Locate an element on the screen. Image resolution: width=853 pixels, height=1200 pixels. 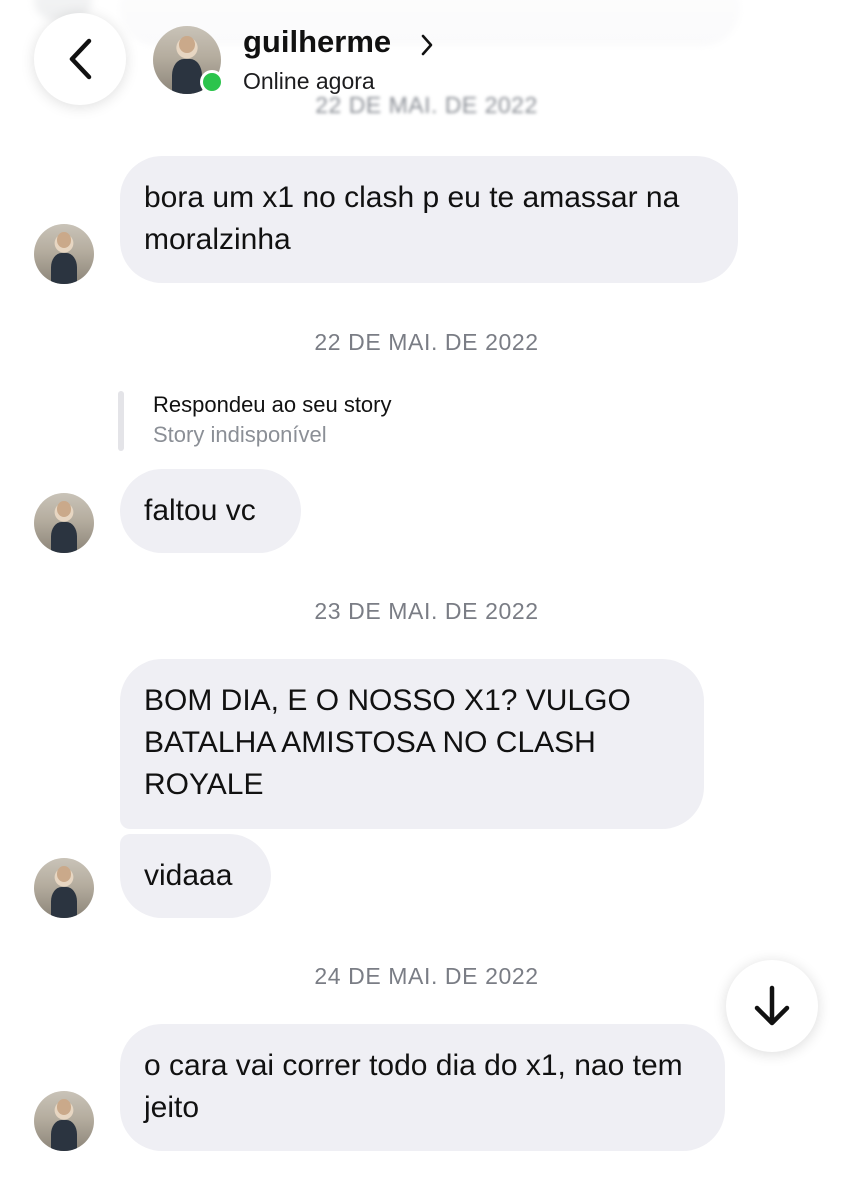
message-bubble: faltou vc is located at coordinates (210, 511).